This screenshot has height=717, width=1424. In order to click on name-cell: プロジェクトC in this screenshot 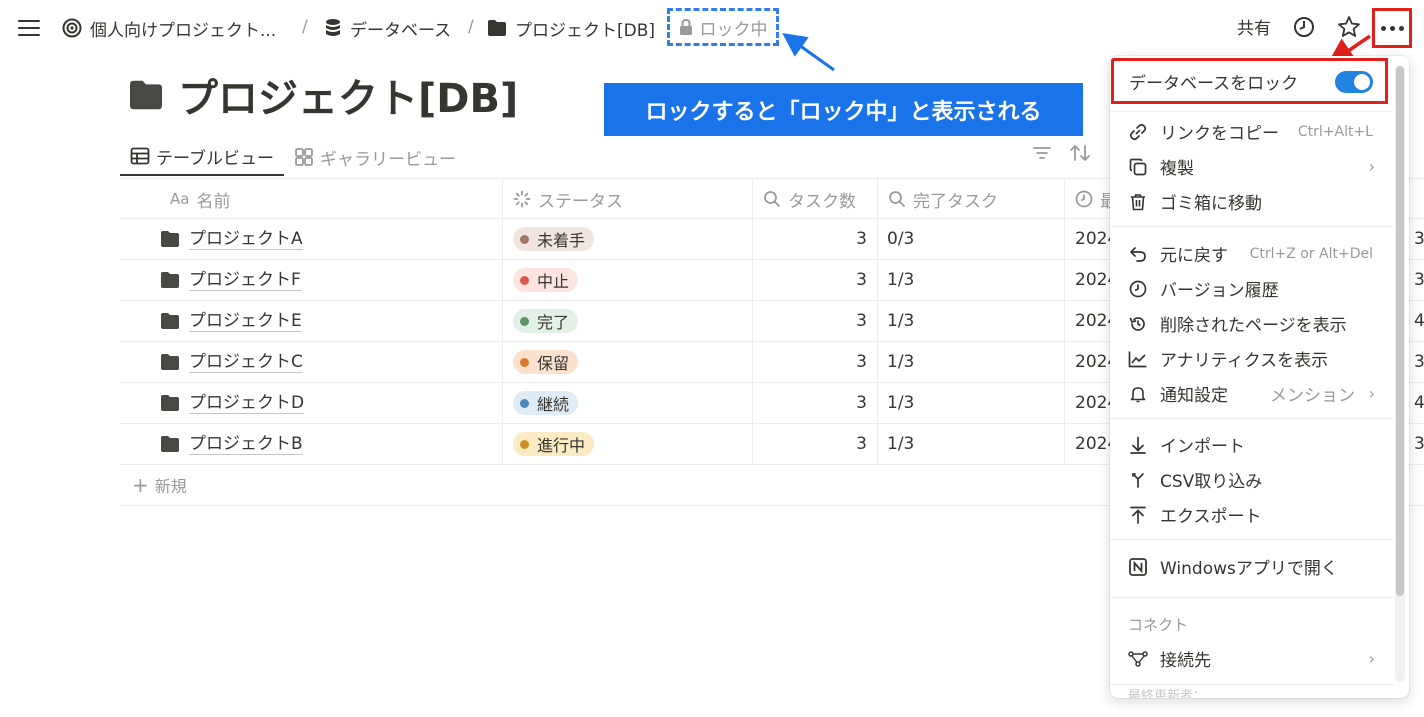, I will do `click(231, 362)`.